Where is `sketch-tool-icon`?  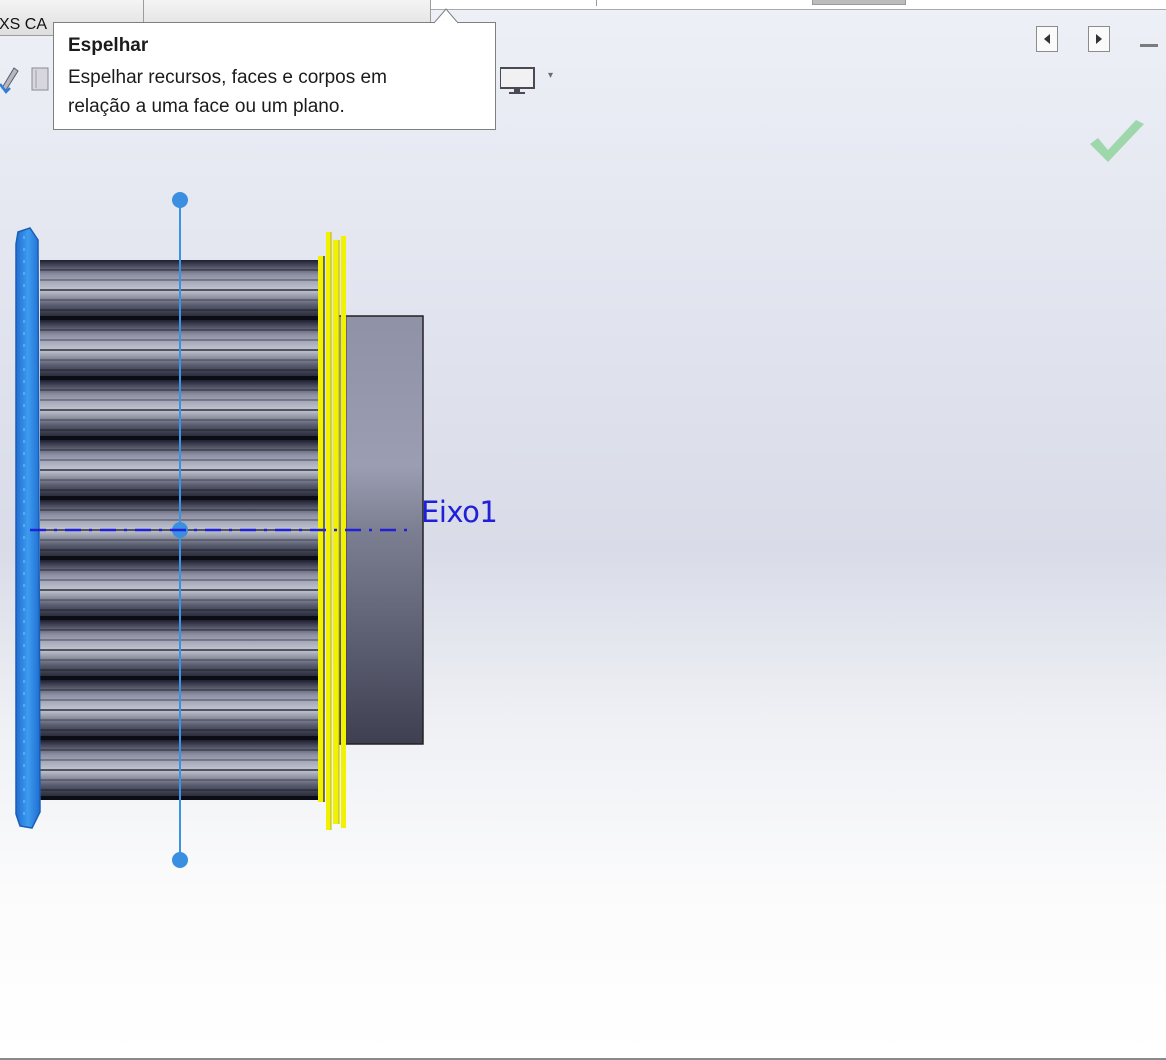
sketch-tool-icon is located at coordinates (10, 78).